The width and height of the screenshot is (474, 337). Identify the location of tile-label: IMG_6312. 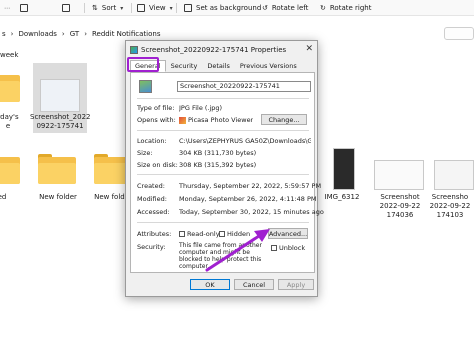
(342, 197).